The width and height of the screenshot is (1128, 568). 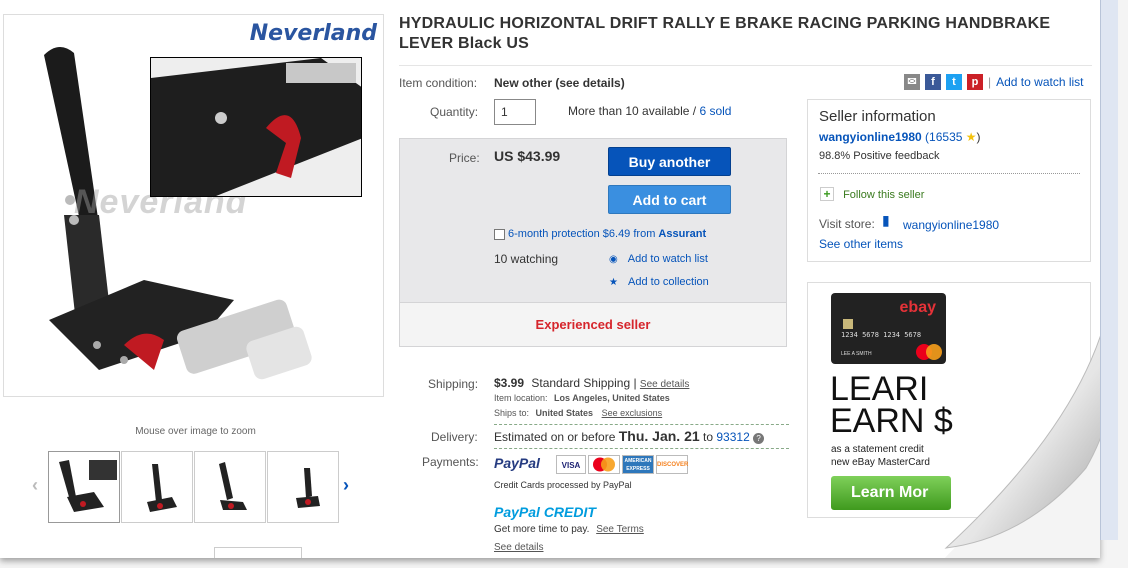 What do you see at coordinates (509, 383) in the screenshot?
I see `shipping-cost: $3.99` at bounding box center [509, 383].